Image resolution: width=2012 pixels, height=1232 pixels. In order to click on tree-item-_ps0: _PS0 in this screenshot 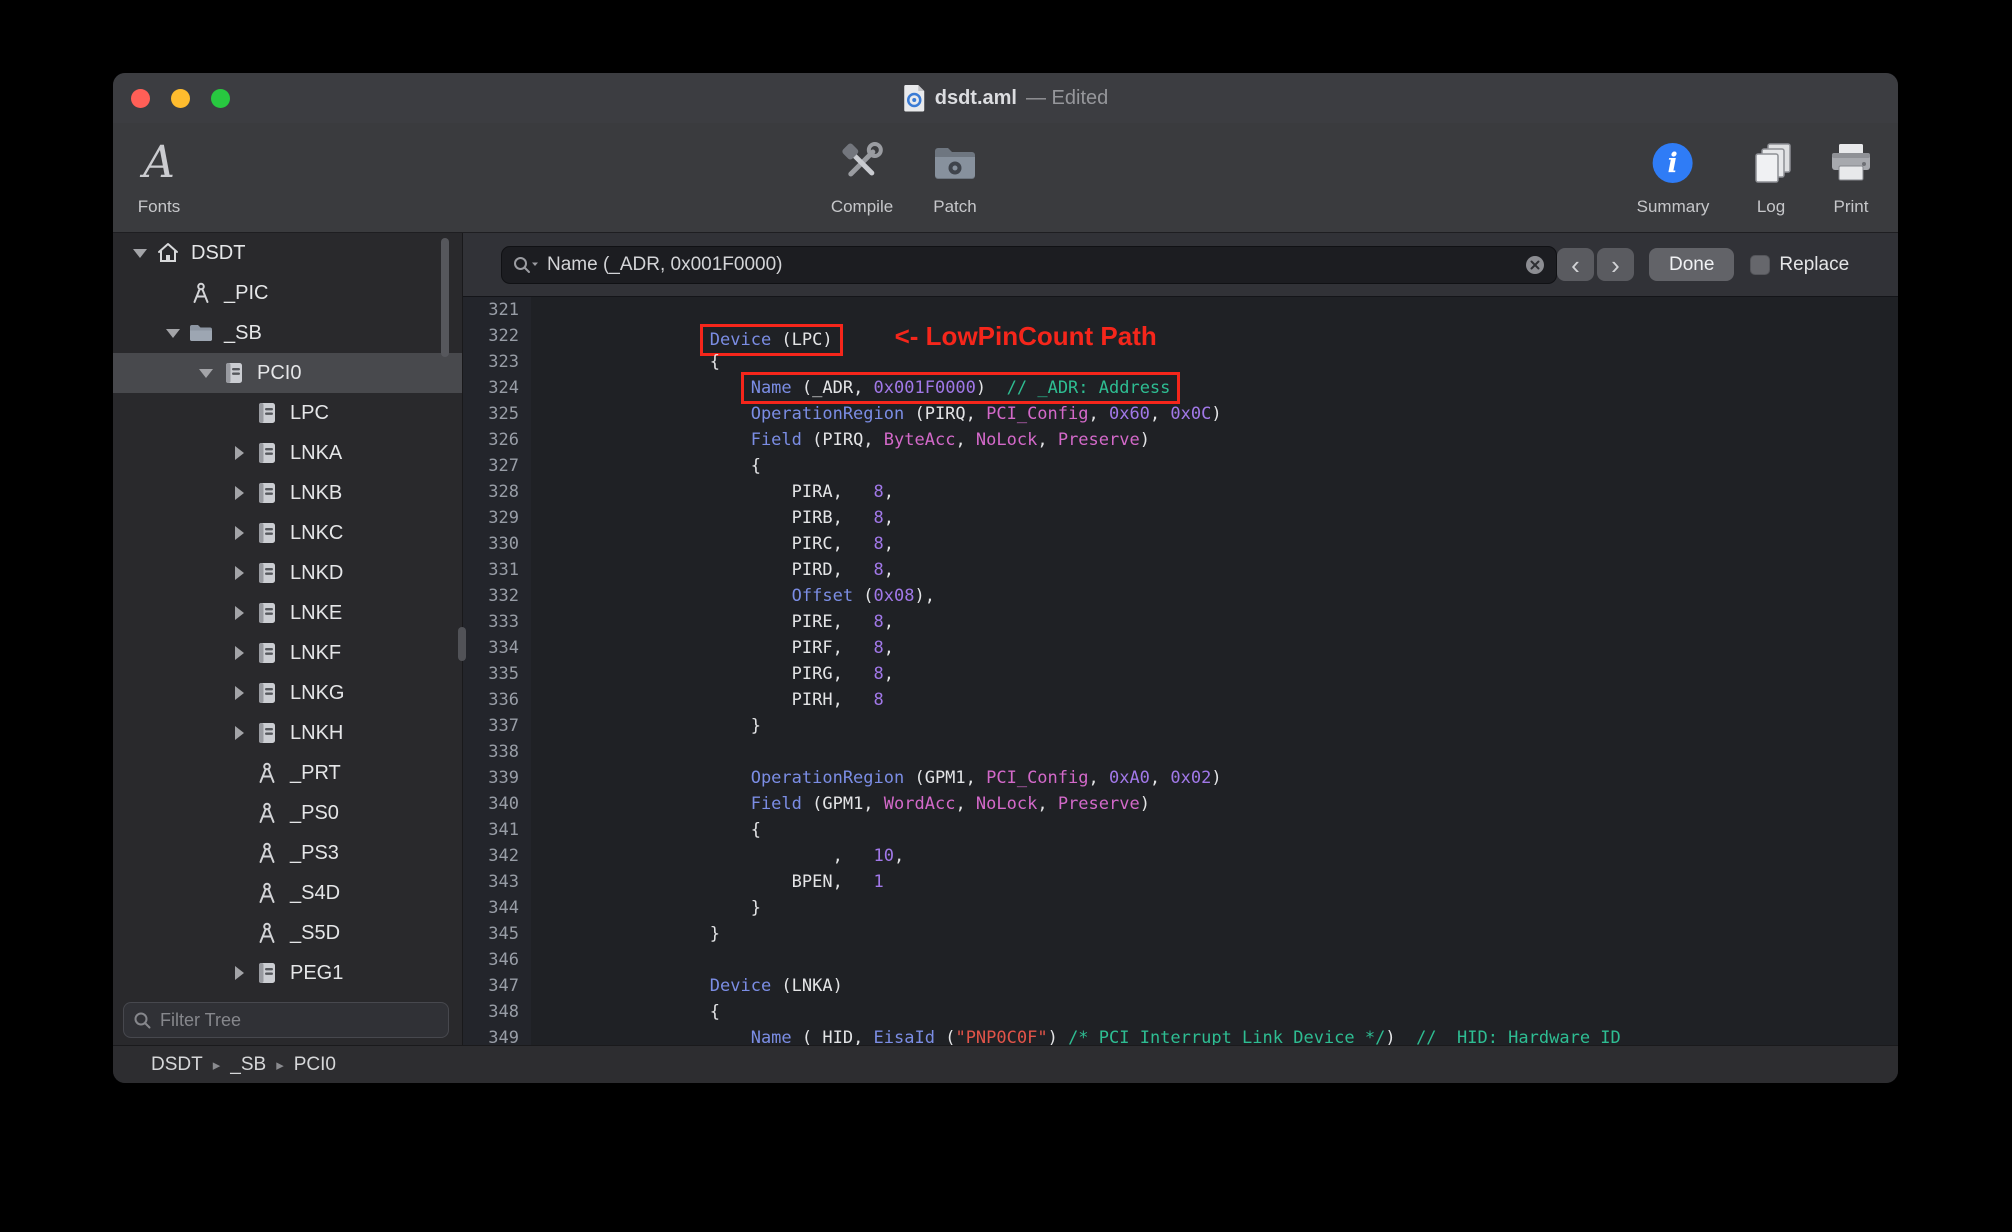, I will do `click(287, 813)`.